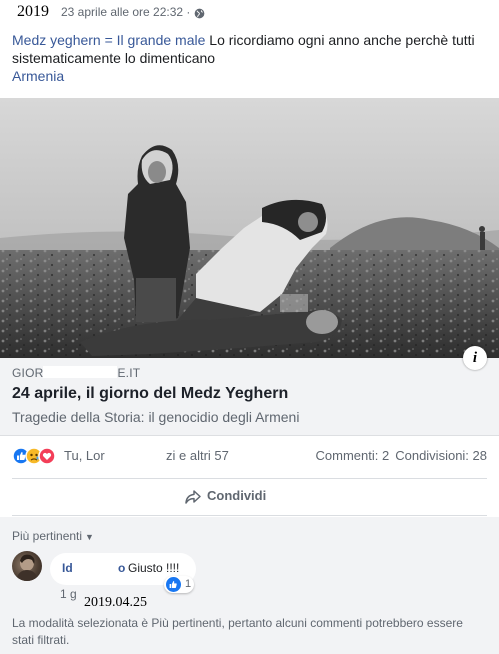 The image size is (499, 654). I want to click on action-bar: Condividi, so click(249, 497).